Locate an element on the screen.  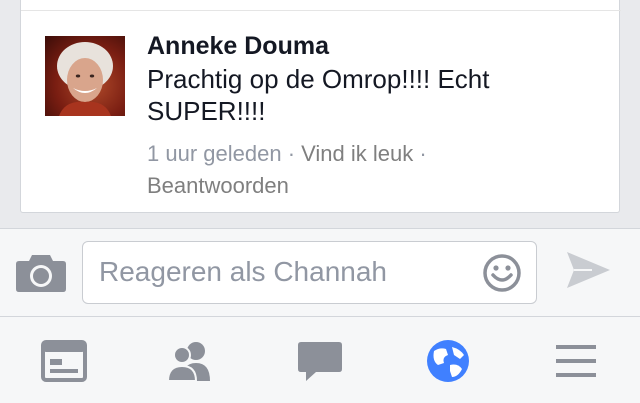
send-button is located at coordinates (588, 270).